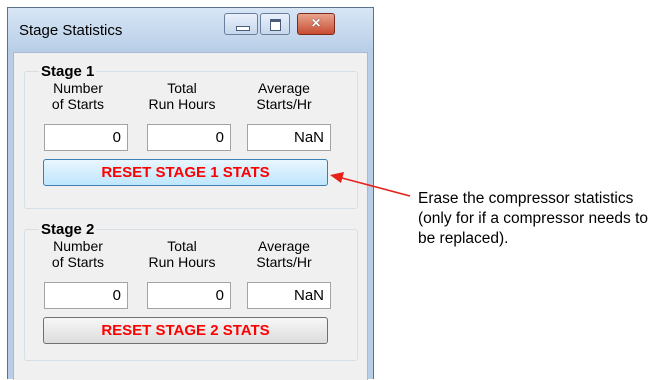 This screenshot has width=657, height=380. What do you see at coordinates (289, 295) in the screenshot?
I see `stage-2-avg-starts-field: NaN` at bounding box center [289, 295].